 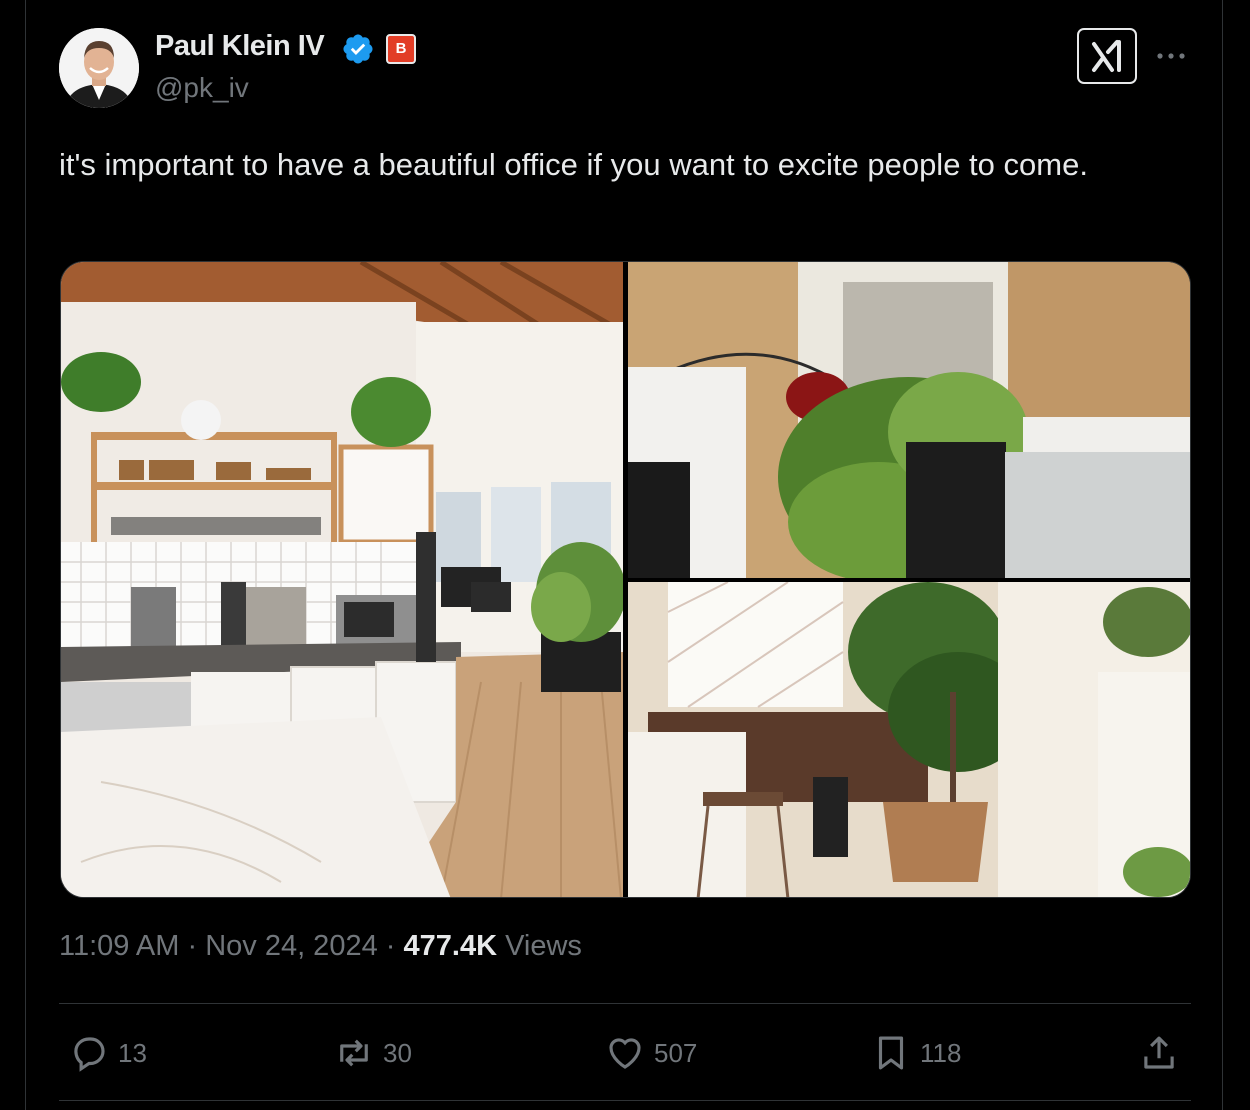 What do you see at coordinates (89, 1054) in the screenshot?
I see `reply-icon` at bounding box center [89, 1054].